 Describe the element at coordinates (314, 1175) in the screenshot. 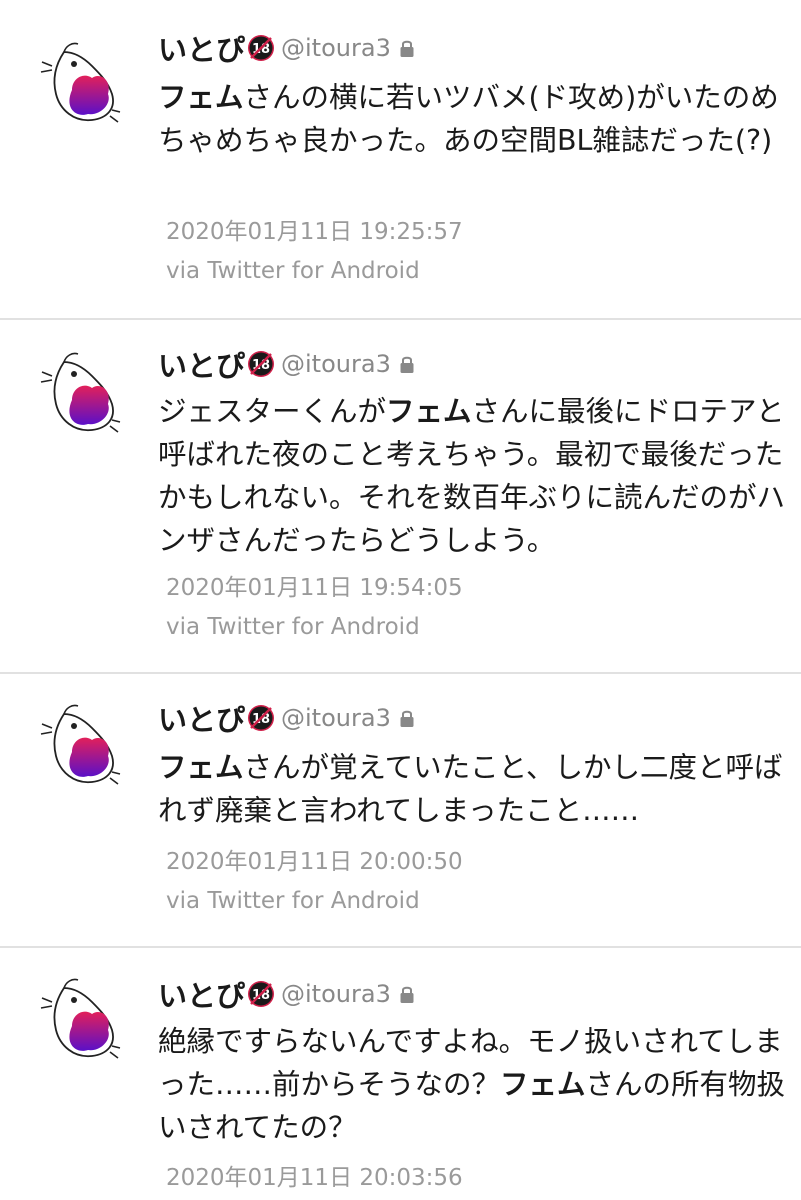

I see `timestamp: 2020年01月11日 20:03:56` at that location.